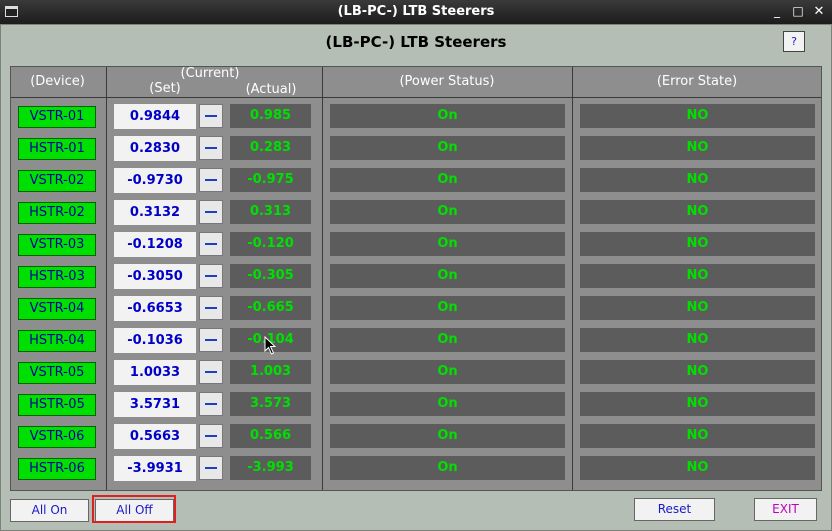  Describe the element at coordinates (155, 276) in the screenshot. I see `setpoint-field: -0.3050` at that location.